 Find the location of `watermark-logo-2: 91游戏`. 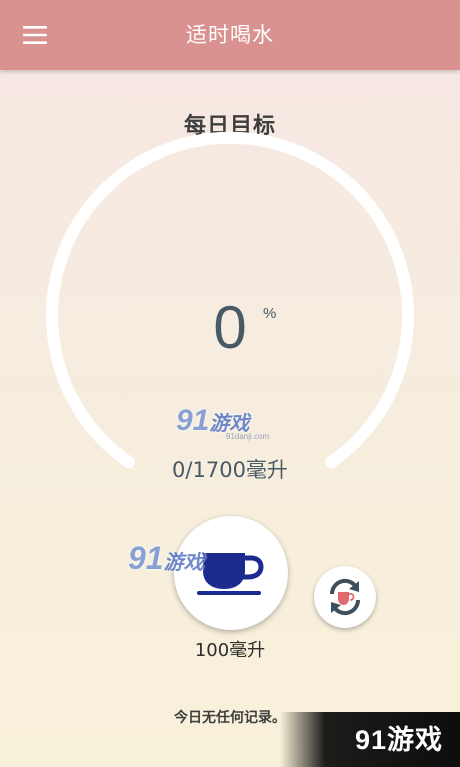

watermark-logo-2: 91游戏 is located at coordinates (166, 558).